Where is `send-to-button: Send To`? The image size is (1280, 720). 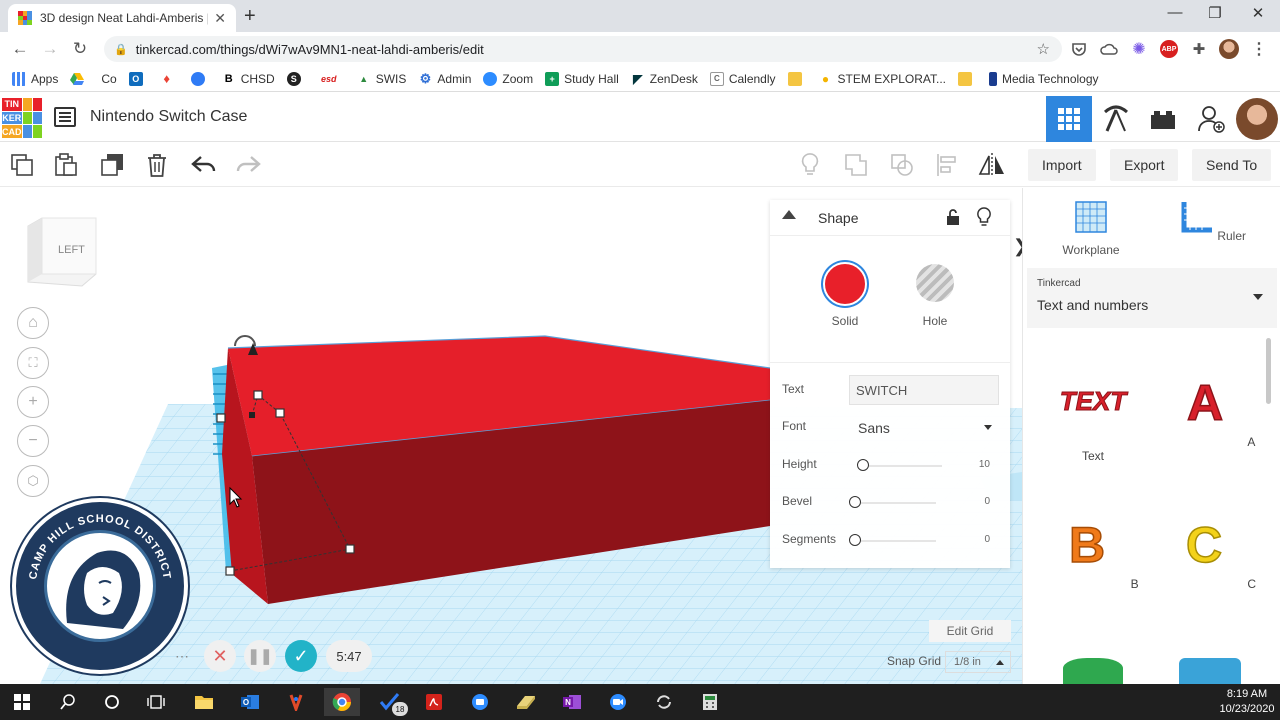 send-to-button: Send To is located at coordinates (1232, 165).